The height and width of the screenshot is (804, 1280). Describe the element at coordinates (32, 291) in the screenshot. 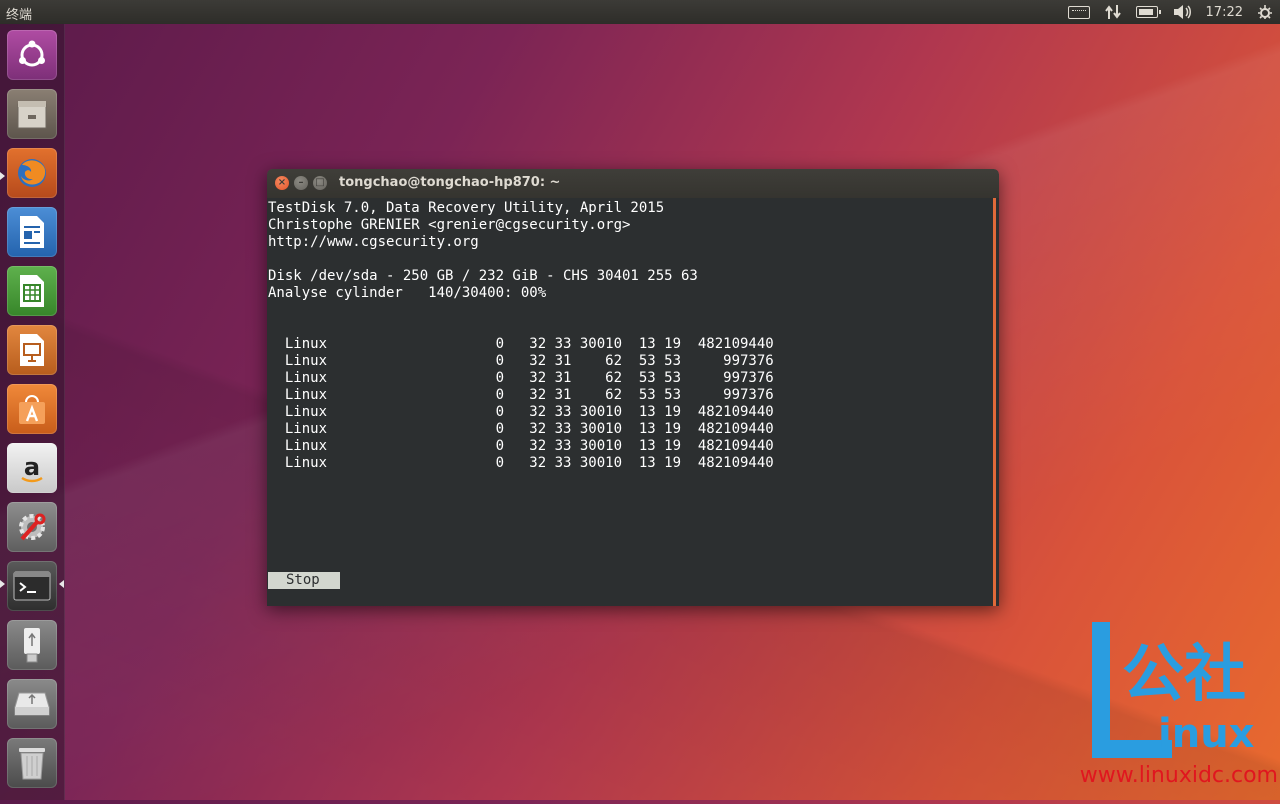

I see `libreoffice-calc-icon` at that location.